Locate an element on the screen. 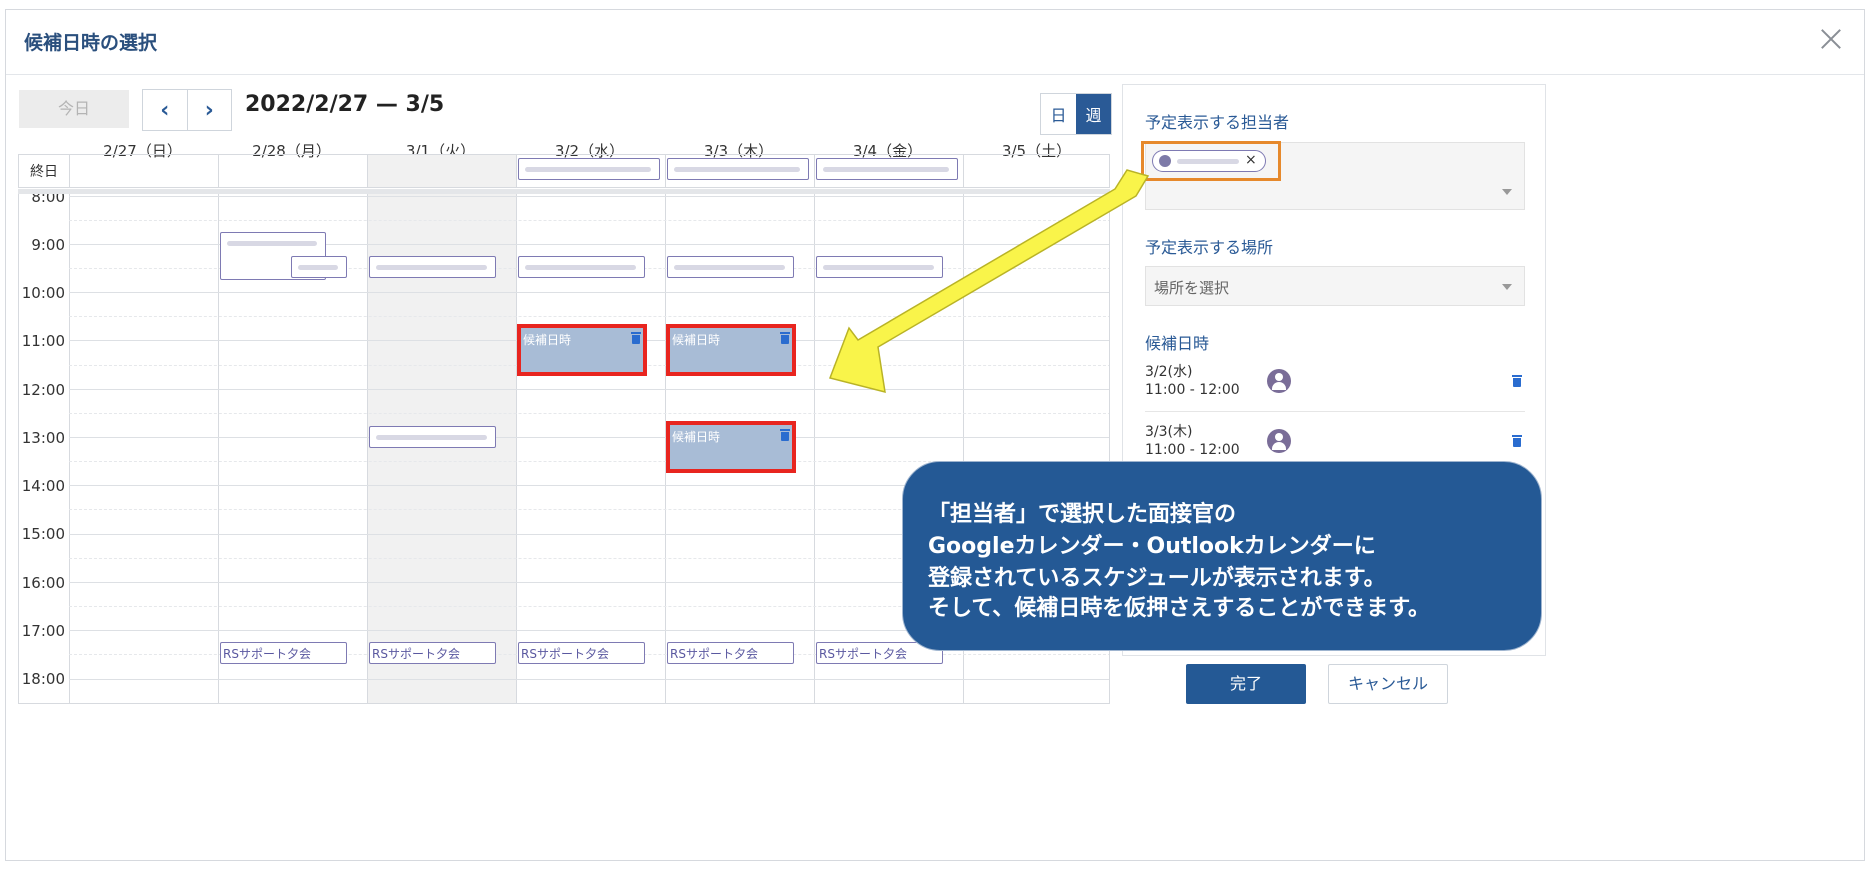 This screenshot has width=1870, height=870. user-dot-icon is located at coordinates (1165, 161).